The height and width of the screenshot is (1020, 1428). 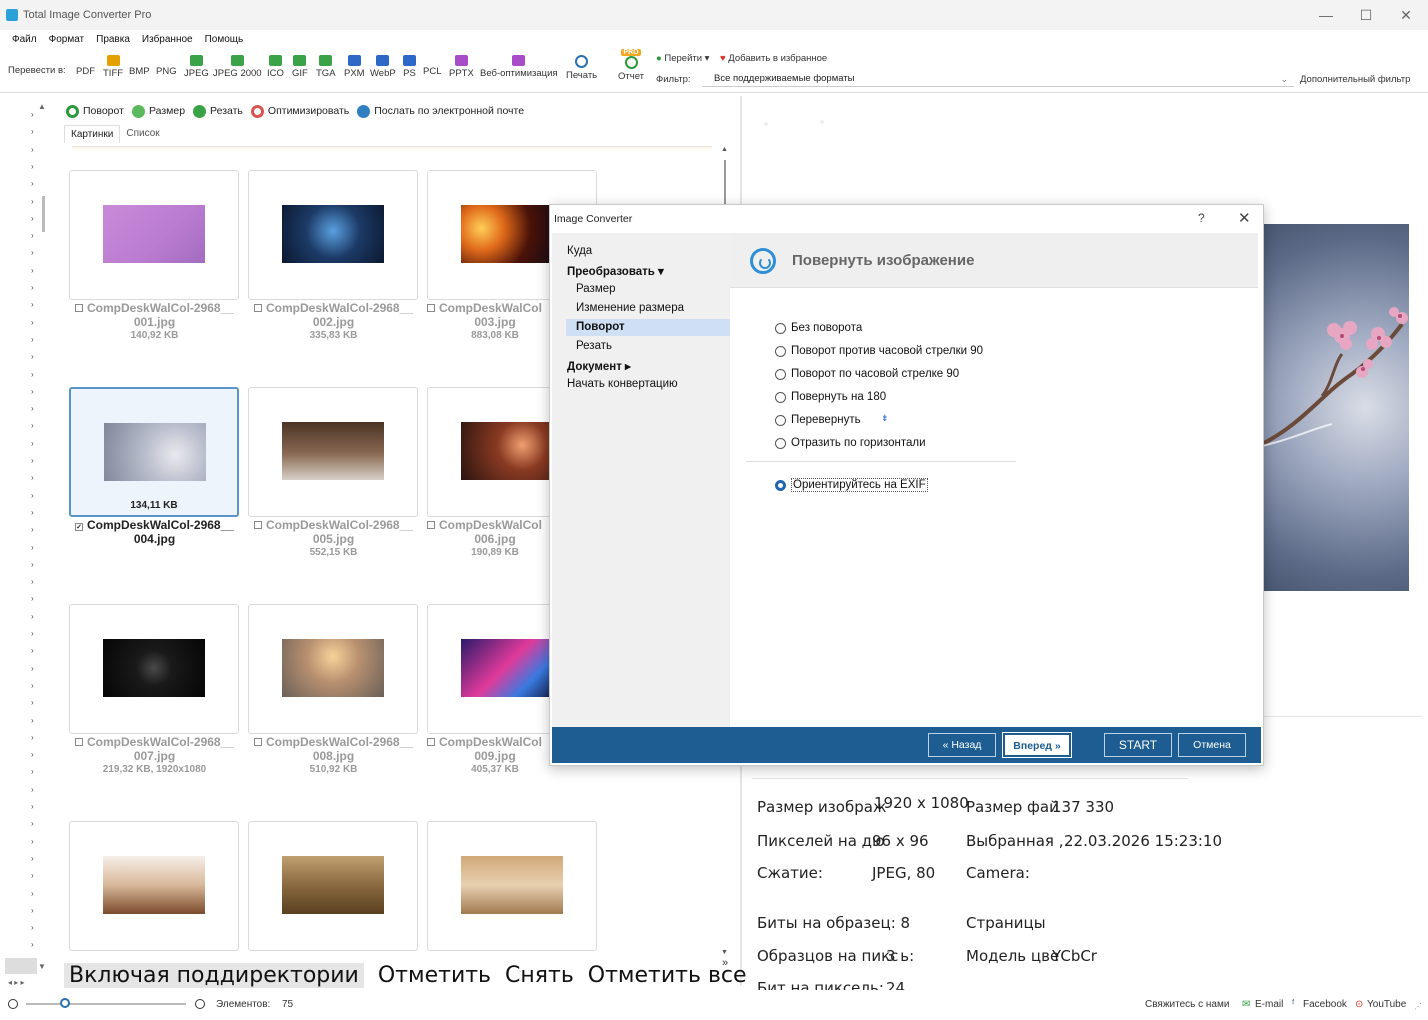 What do you see at coordinates (850, 443) in the screenshot?
I see `rotation-option: Отразить по горизонтали` at bounding box center [850, 443].